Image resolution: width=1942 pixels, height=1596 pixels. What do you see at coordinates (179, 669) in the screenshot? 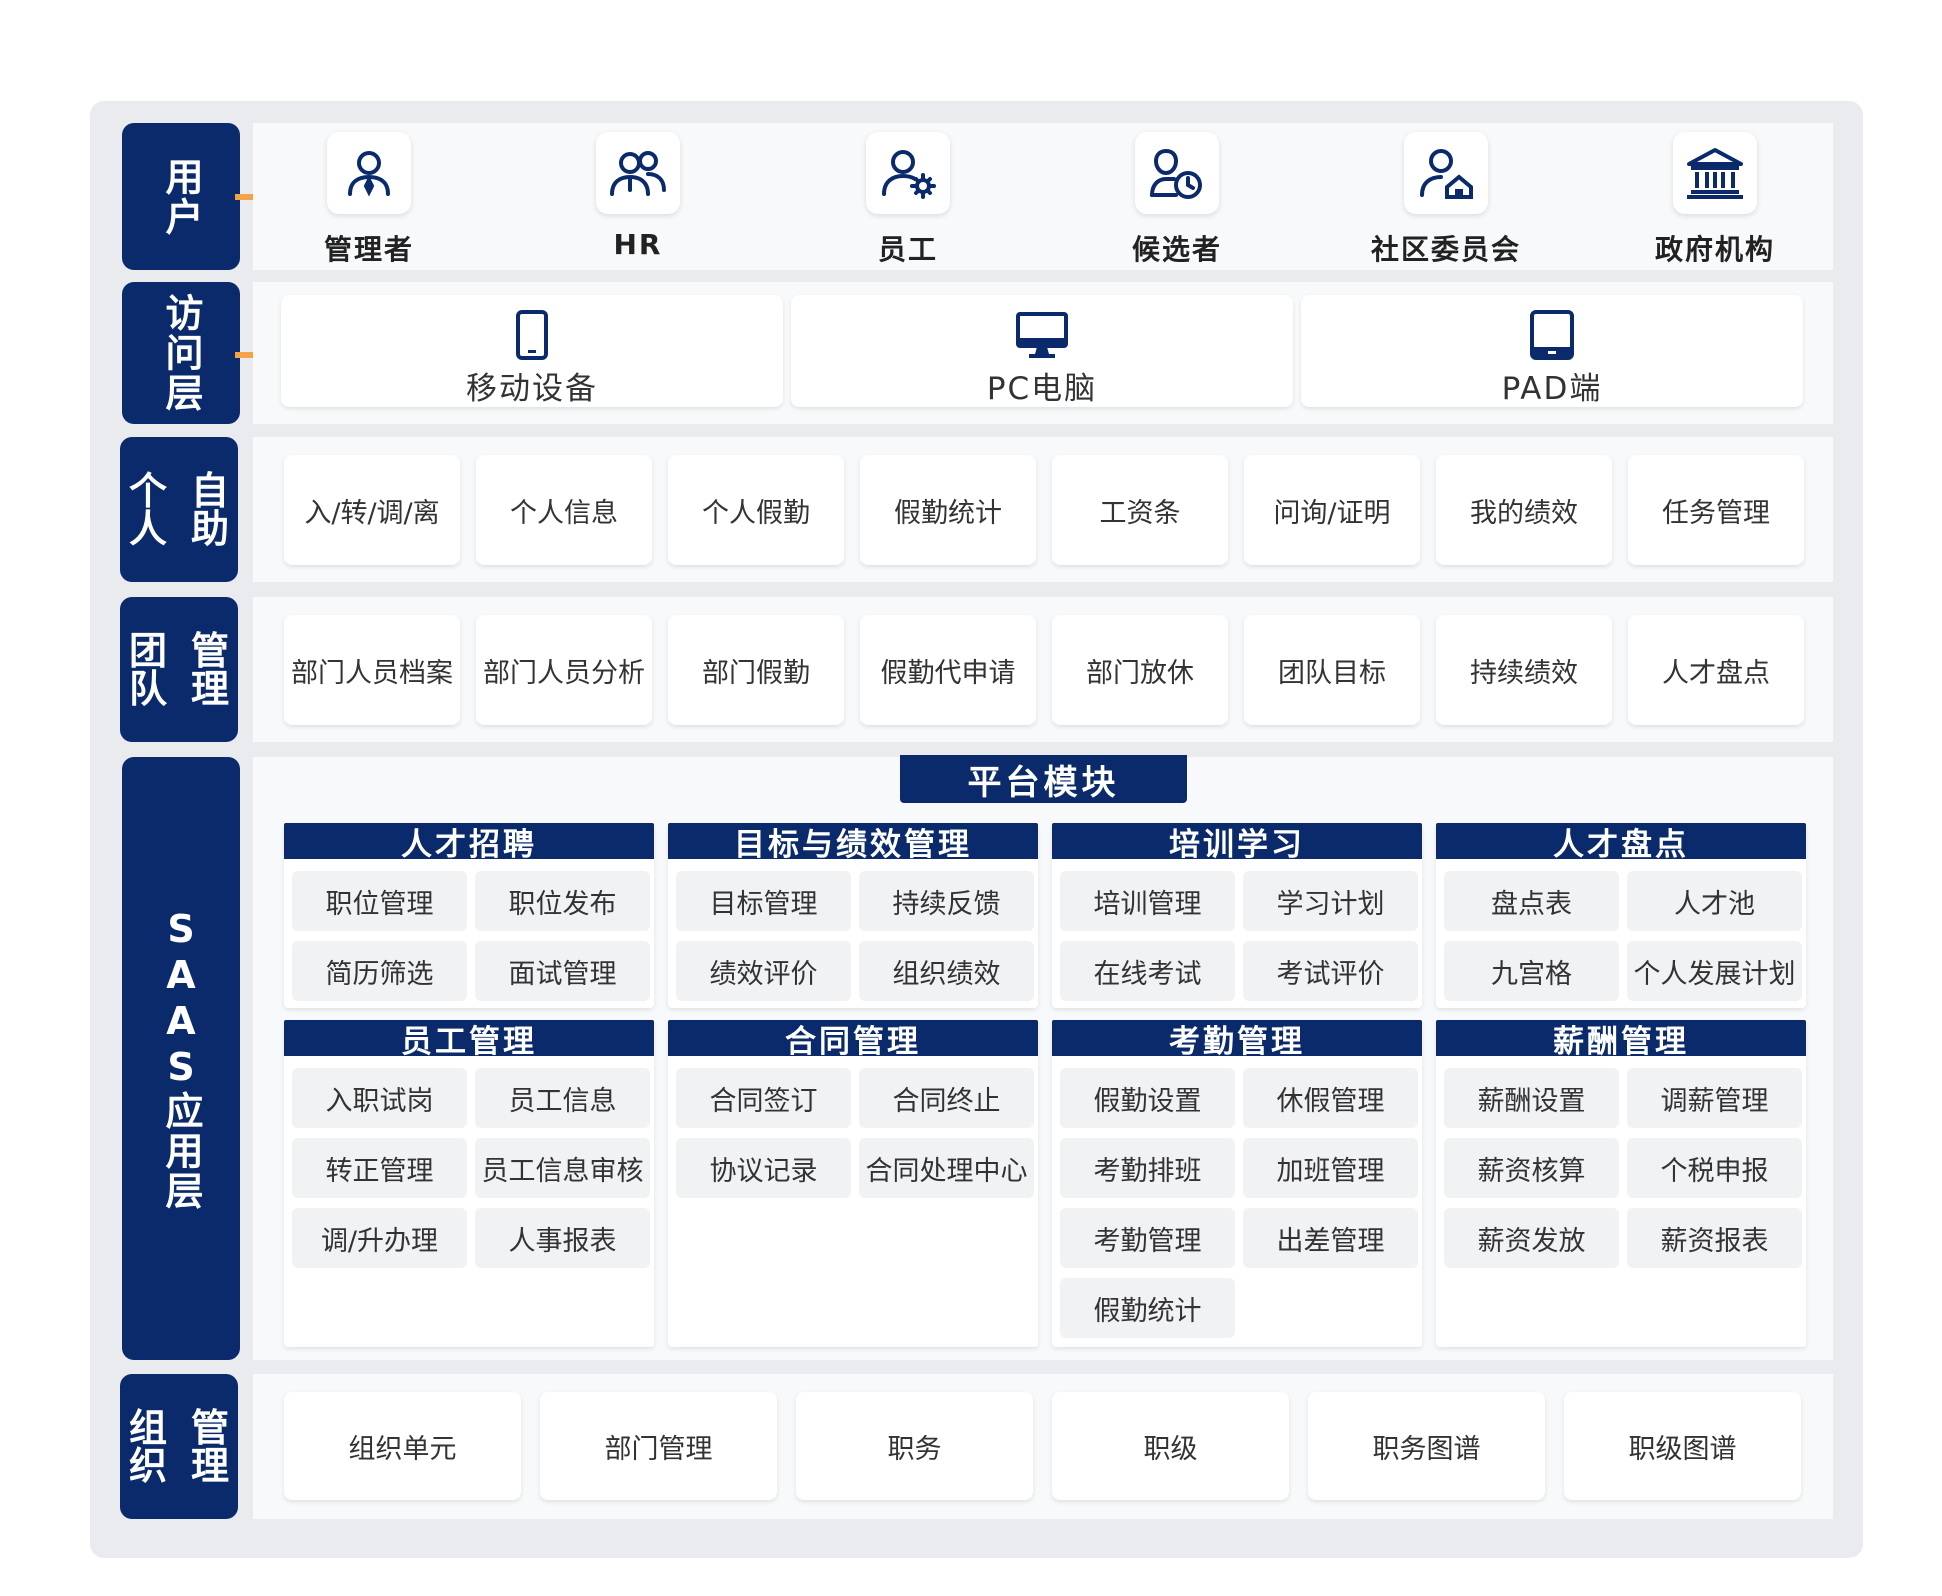
I see `layer-tag-team: 团队 管理` at bounding box center [179, 669].